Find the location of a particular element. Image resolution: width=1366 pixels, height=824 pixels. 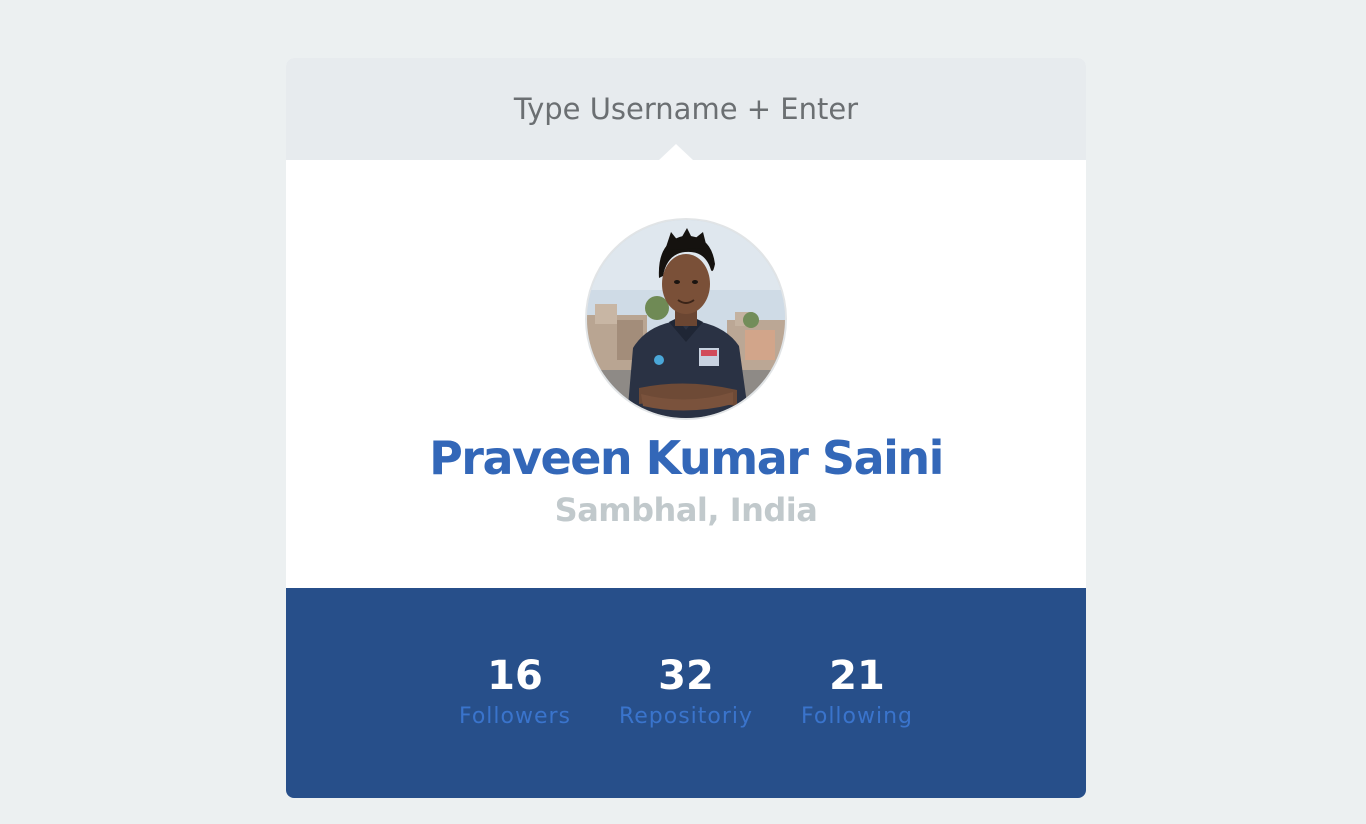

followers-label: Followers is located at coordinates (515, 716).